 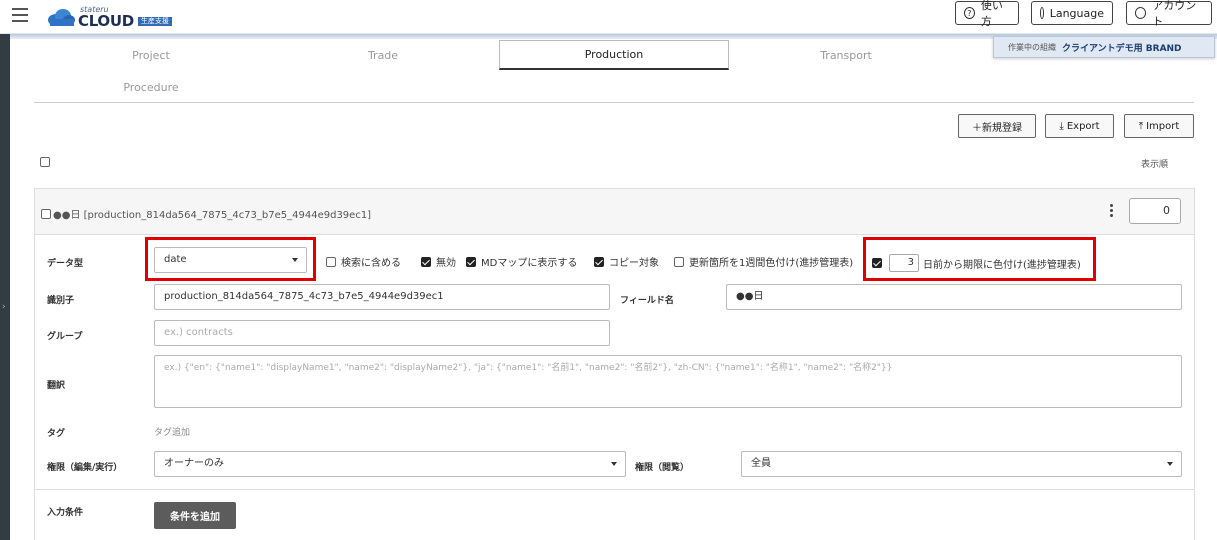 I want to click on md-map-checkbox, so click(x=471, y=261).